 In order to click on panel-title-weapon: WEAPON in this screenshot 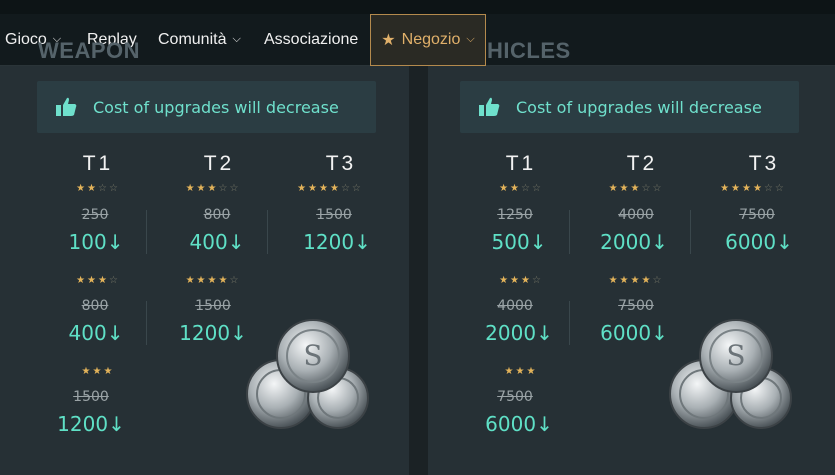, I will do `click(89, 50)`.